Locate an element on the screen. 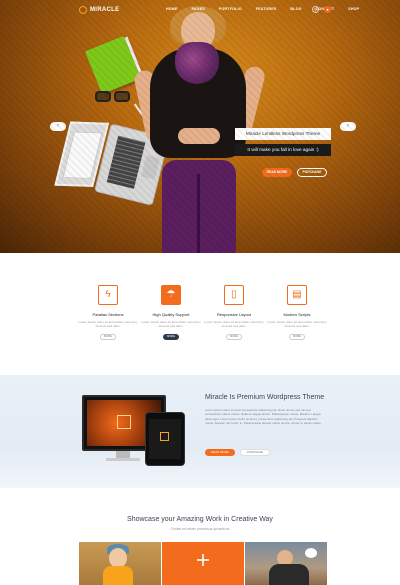 The width and height of the screenshot is (400, 585). feature-title: Responsive Layout is located at coordinates (234, 314).